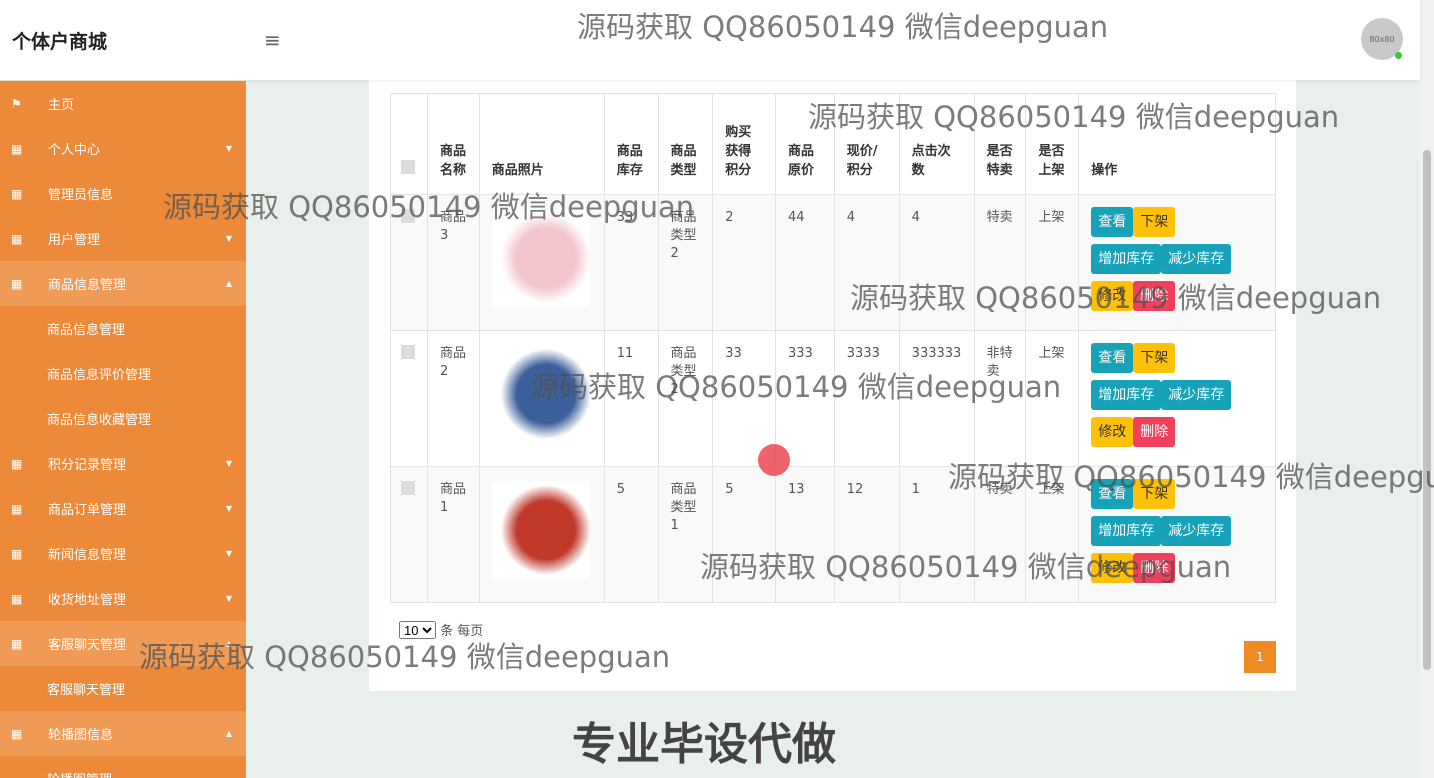 Image resolution: width=1434 pixels, height=778 pixels. I want to click on scrollbar-thumb, so click(1427, 410).